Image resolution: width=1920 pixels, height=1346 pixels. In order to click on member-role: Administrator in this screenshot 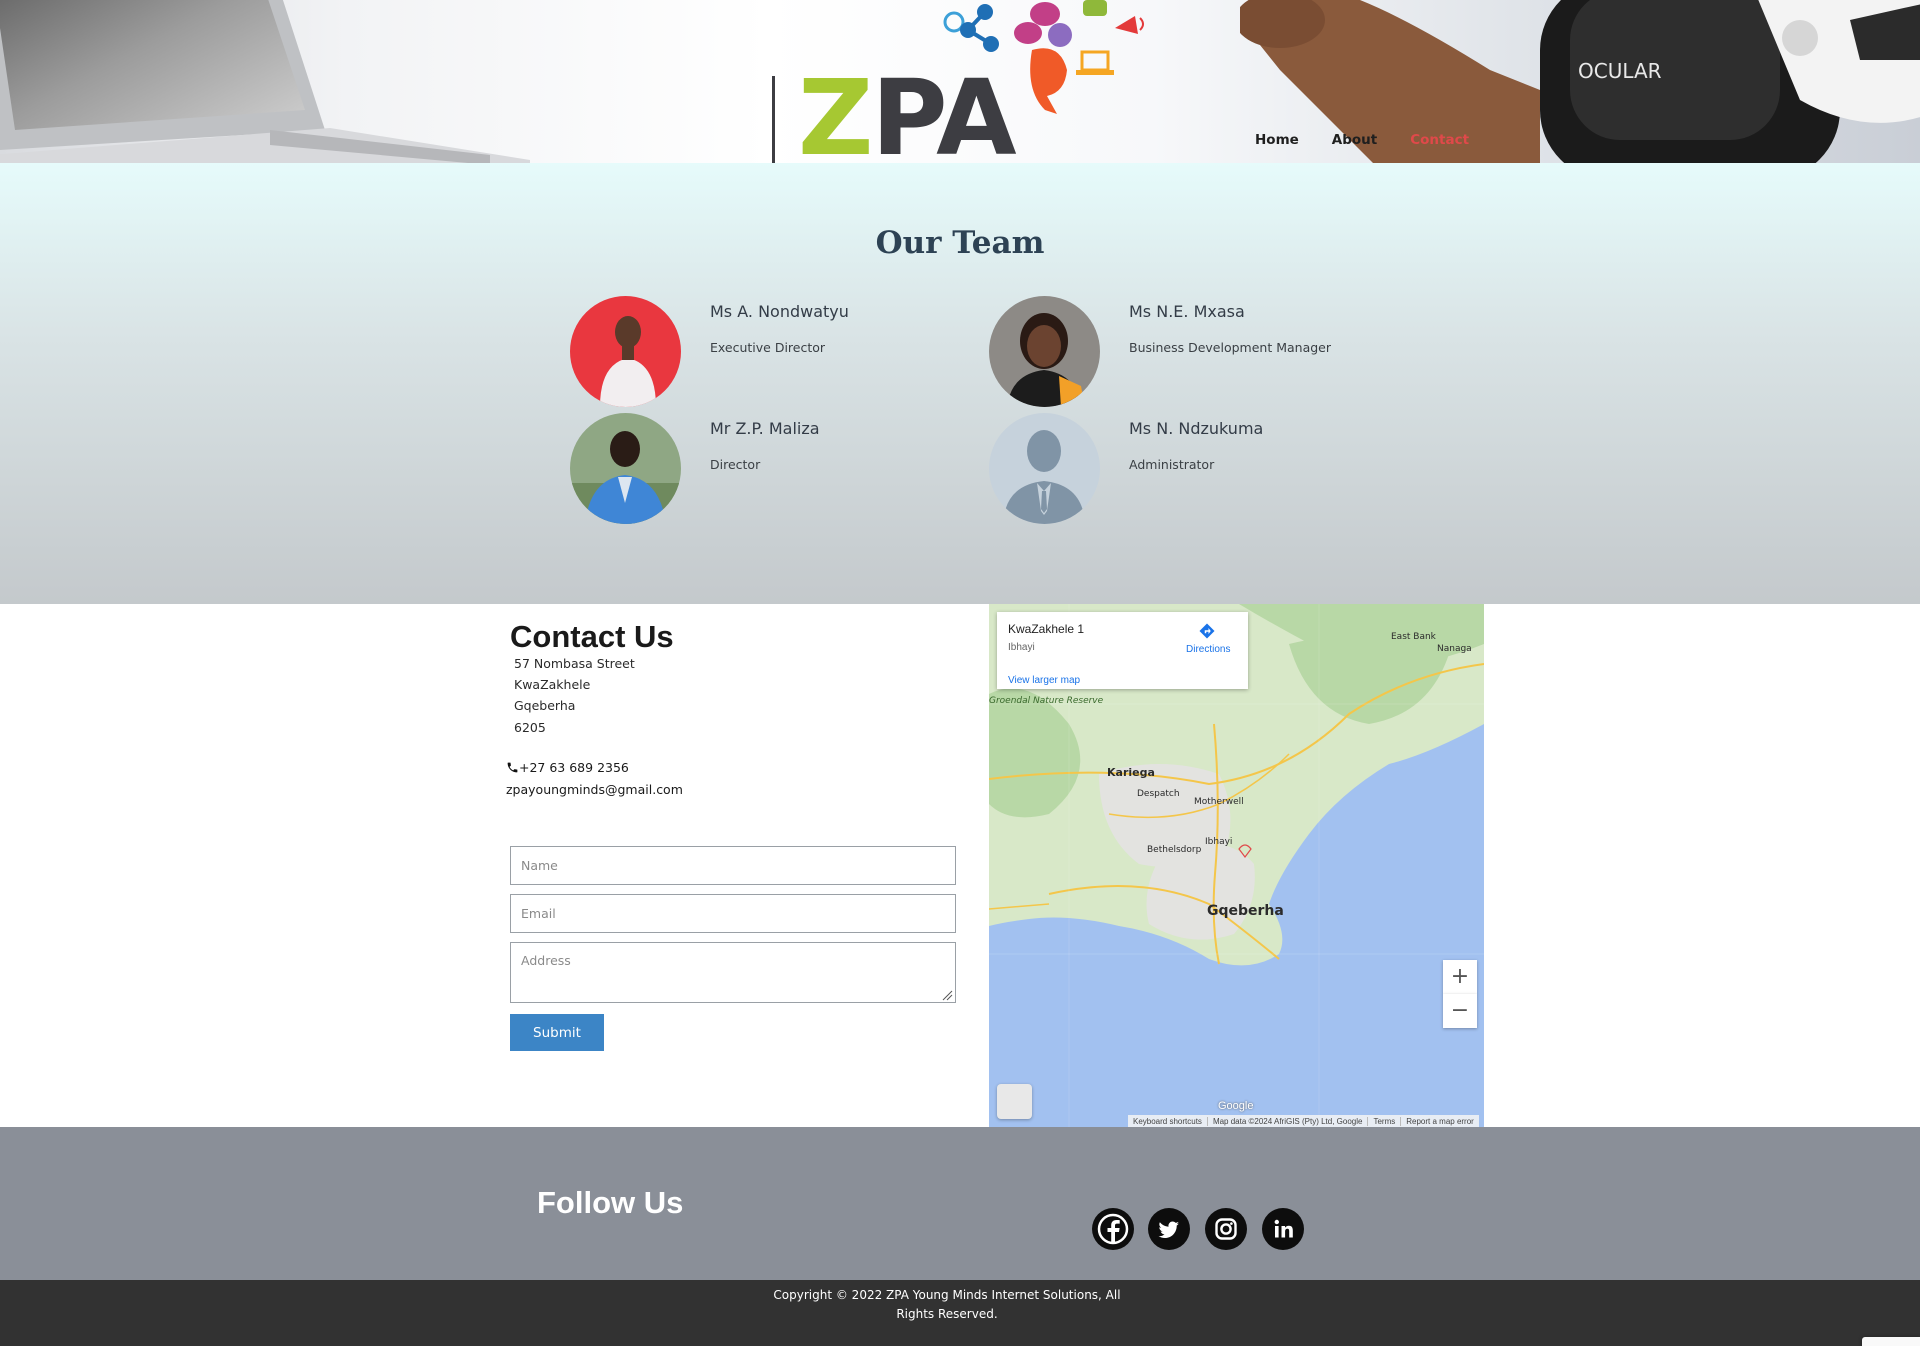, I will do `click(1172, 464)`.